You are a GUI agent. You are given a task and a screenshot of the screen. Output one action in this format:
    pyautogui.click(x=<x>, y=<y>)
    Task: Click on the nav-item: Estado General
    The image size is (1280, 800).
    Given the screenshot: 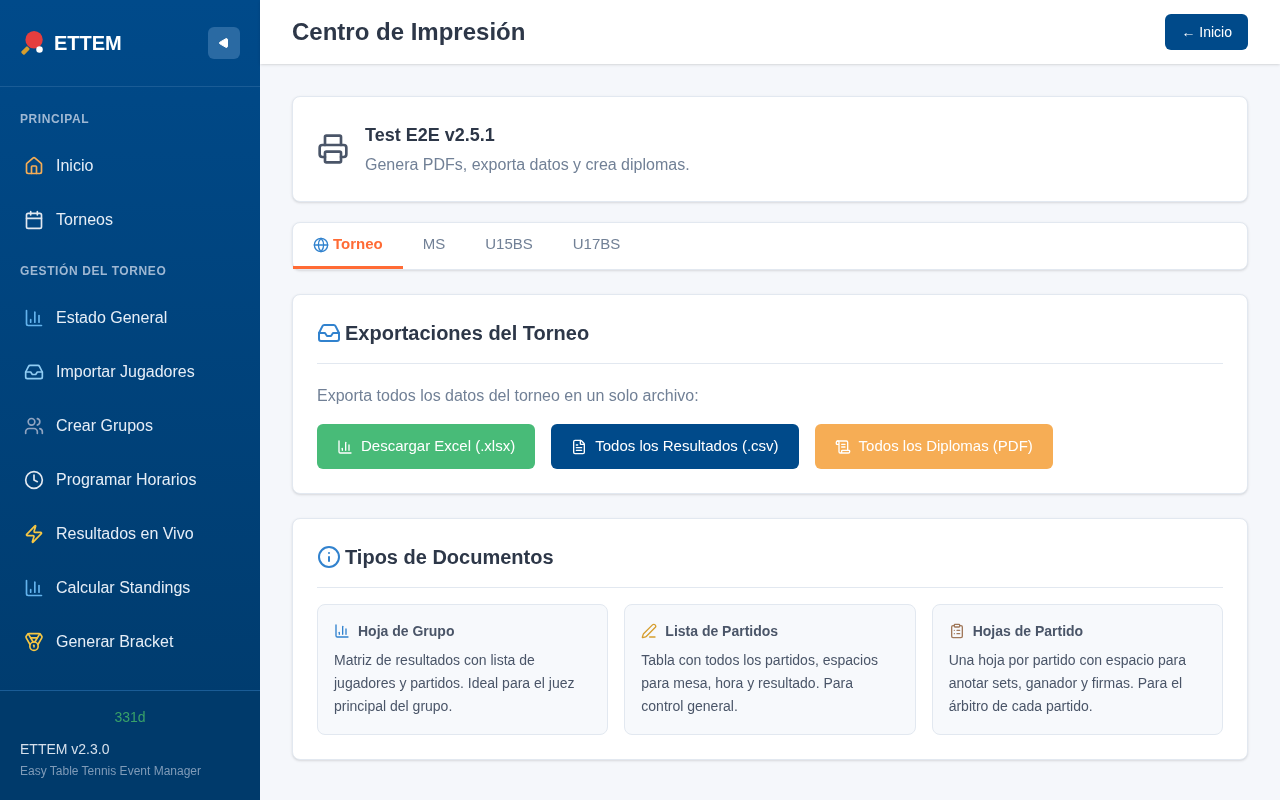 What is the action you would take?
    pyautogui.click(x=130, y=318)
    